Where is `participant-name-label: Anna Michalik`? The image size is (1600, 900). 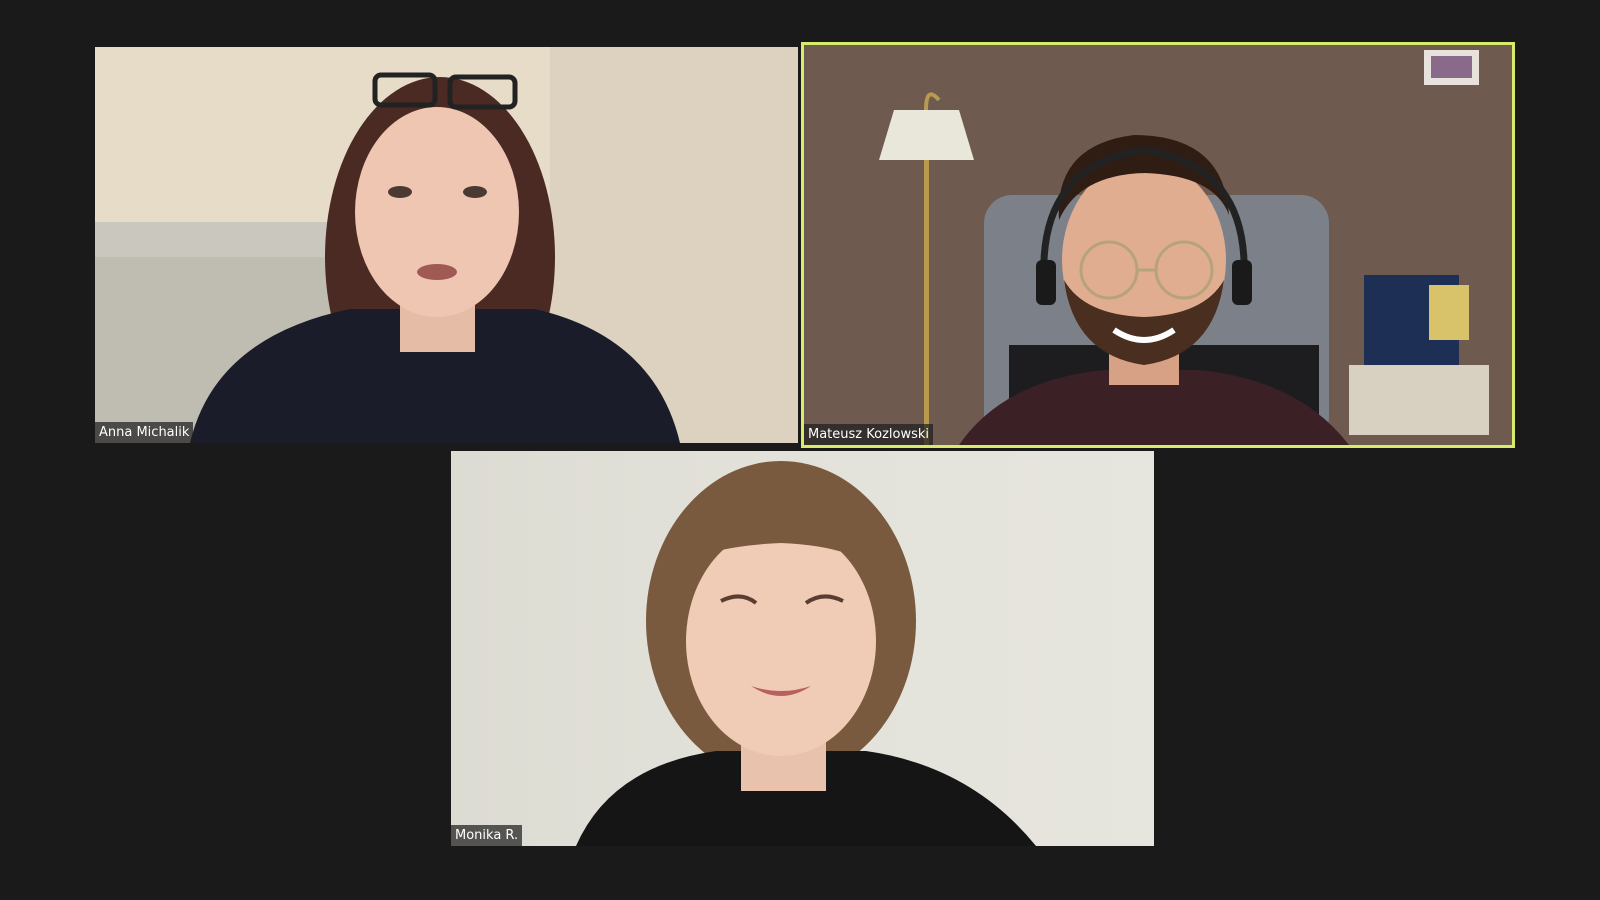
participant-name-label: Anna Michalik is located at coordinates (144, 432).